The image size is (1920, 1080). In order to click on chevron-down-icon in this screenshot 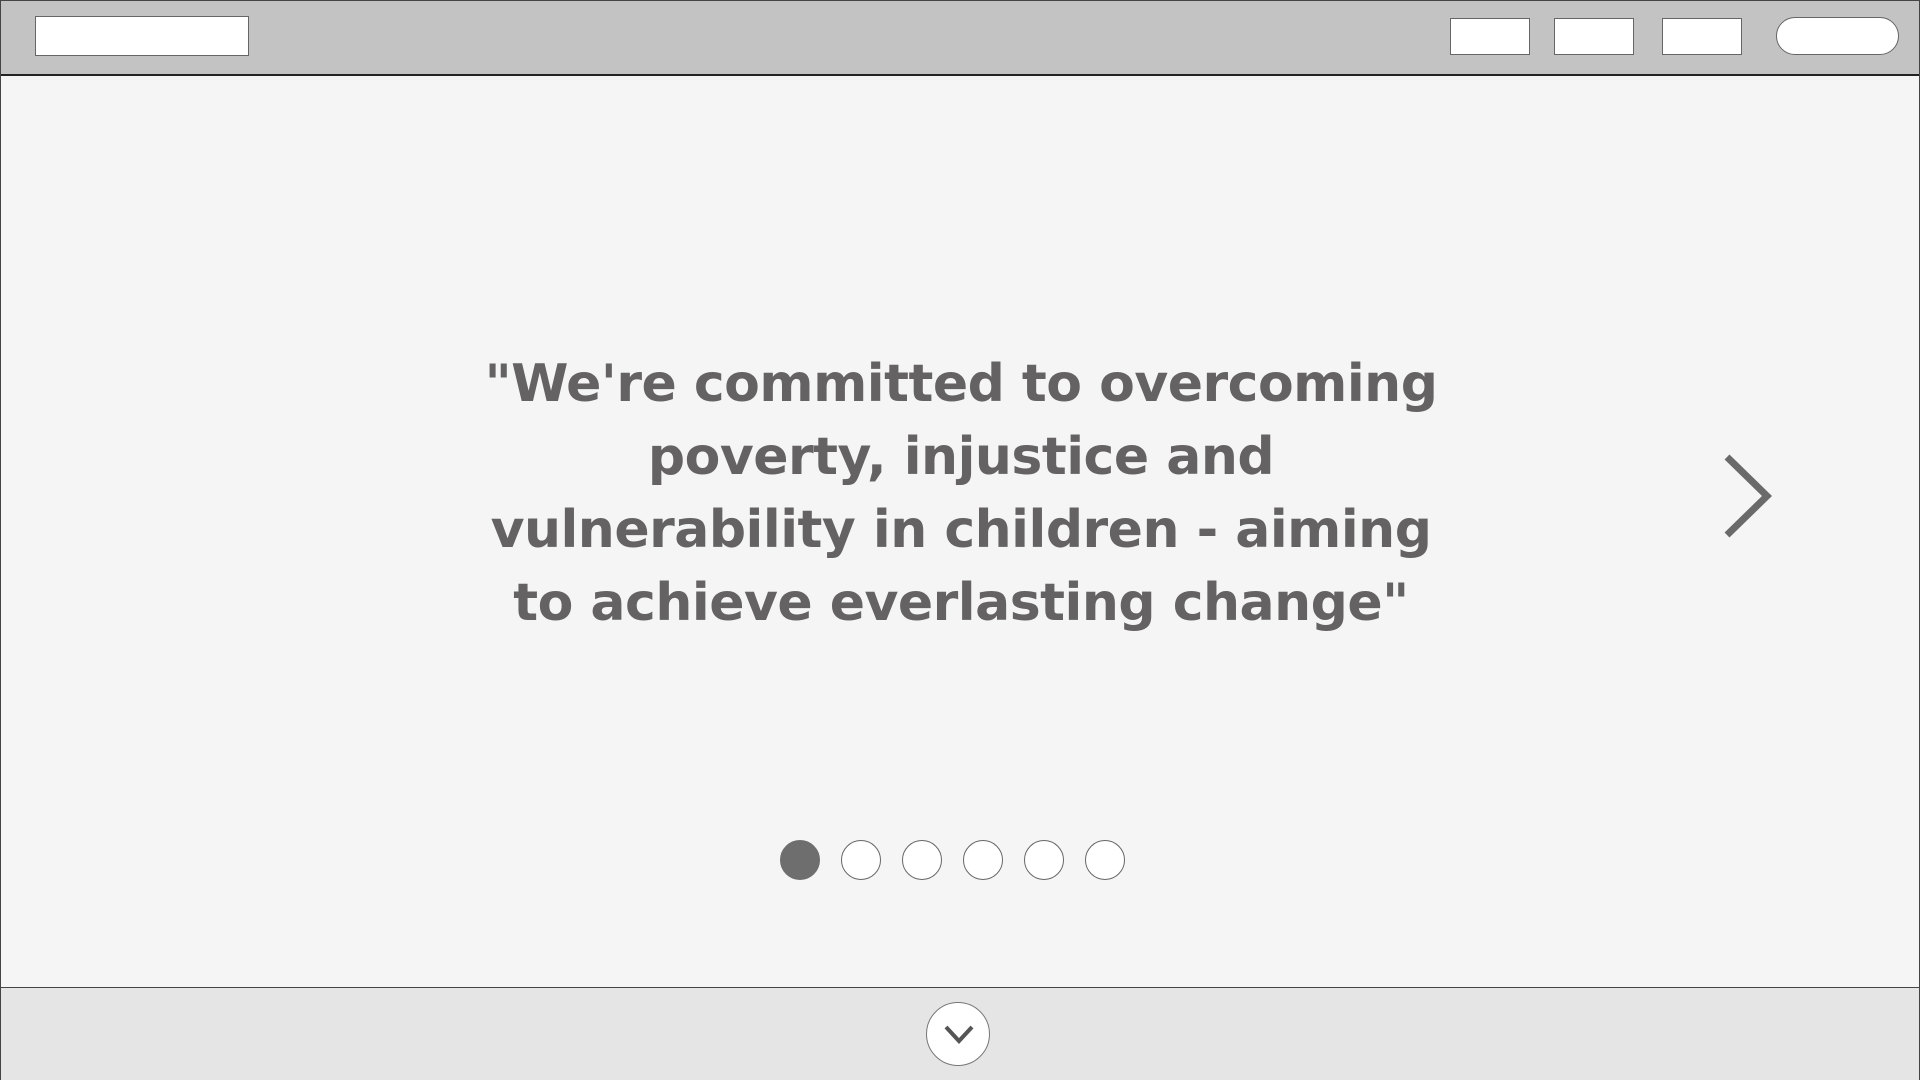, I will do `click(959, 1034)`.